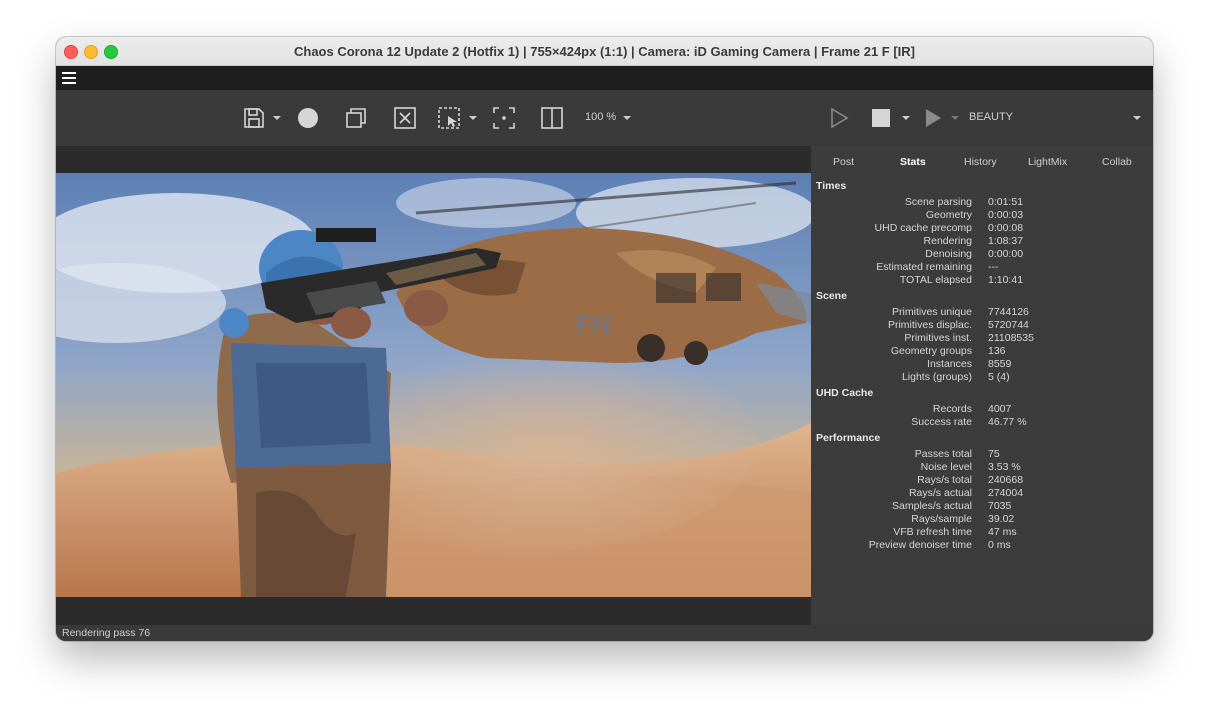  I want to click on stat-row: Rendering 1:08:37, so click(973, 241).